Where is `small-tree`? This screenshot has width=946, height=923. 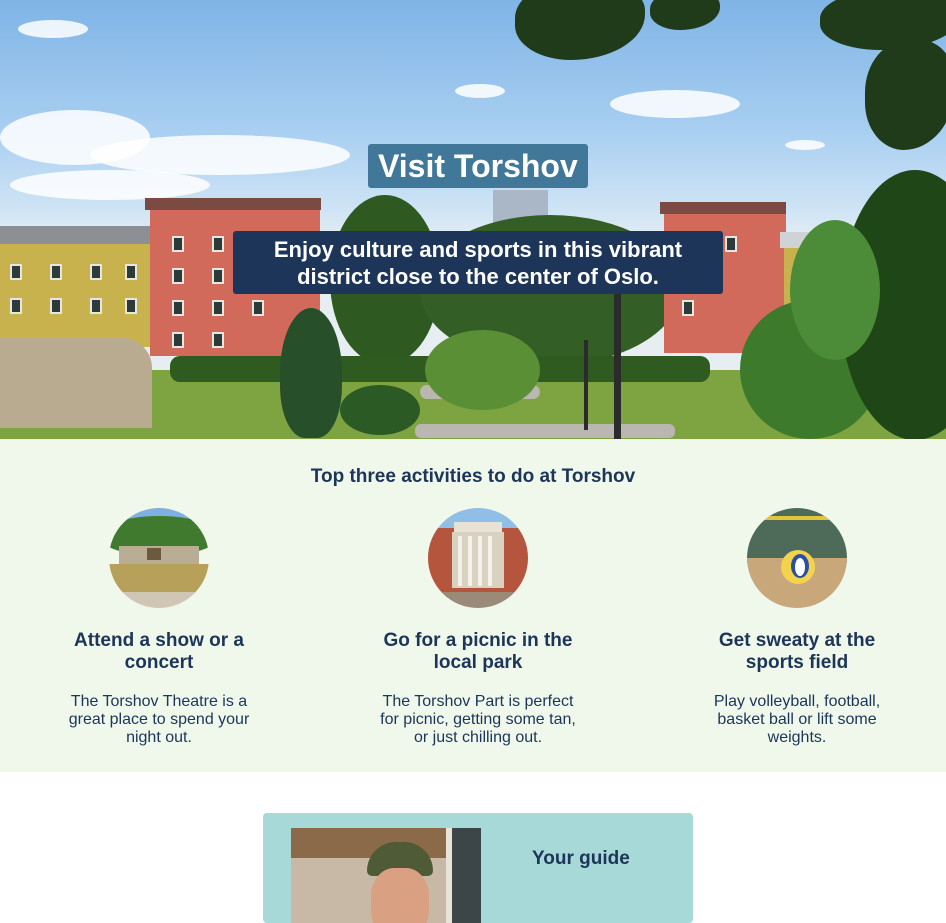
small-tree is located at coordinates (482, 370).